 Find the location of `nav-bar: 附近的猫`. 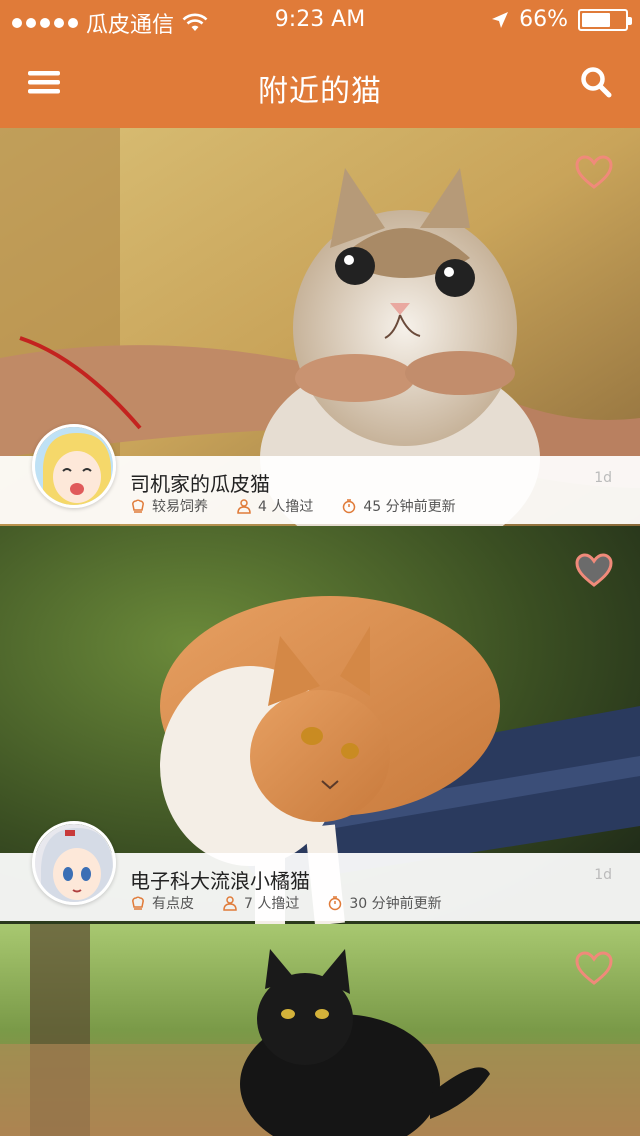

nav-bar: 附近的猫 is located at coordinates (320, 84).